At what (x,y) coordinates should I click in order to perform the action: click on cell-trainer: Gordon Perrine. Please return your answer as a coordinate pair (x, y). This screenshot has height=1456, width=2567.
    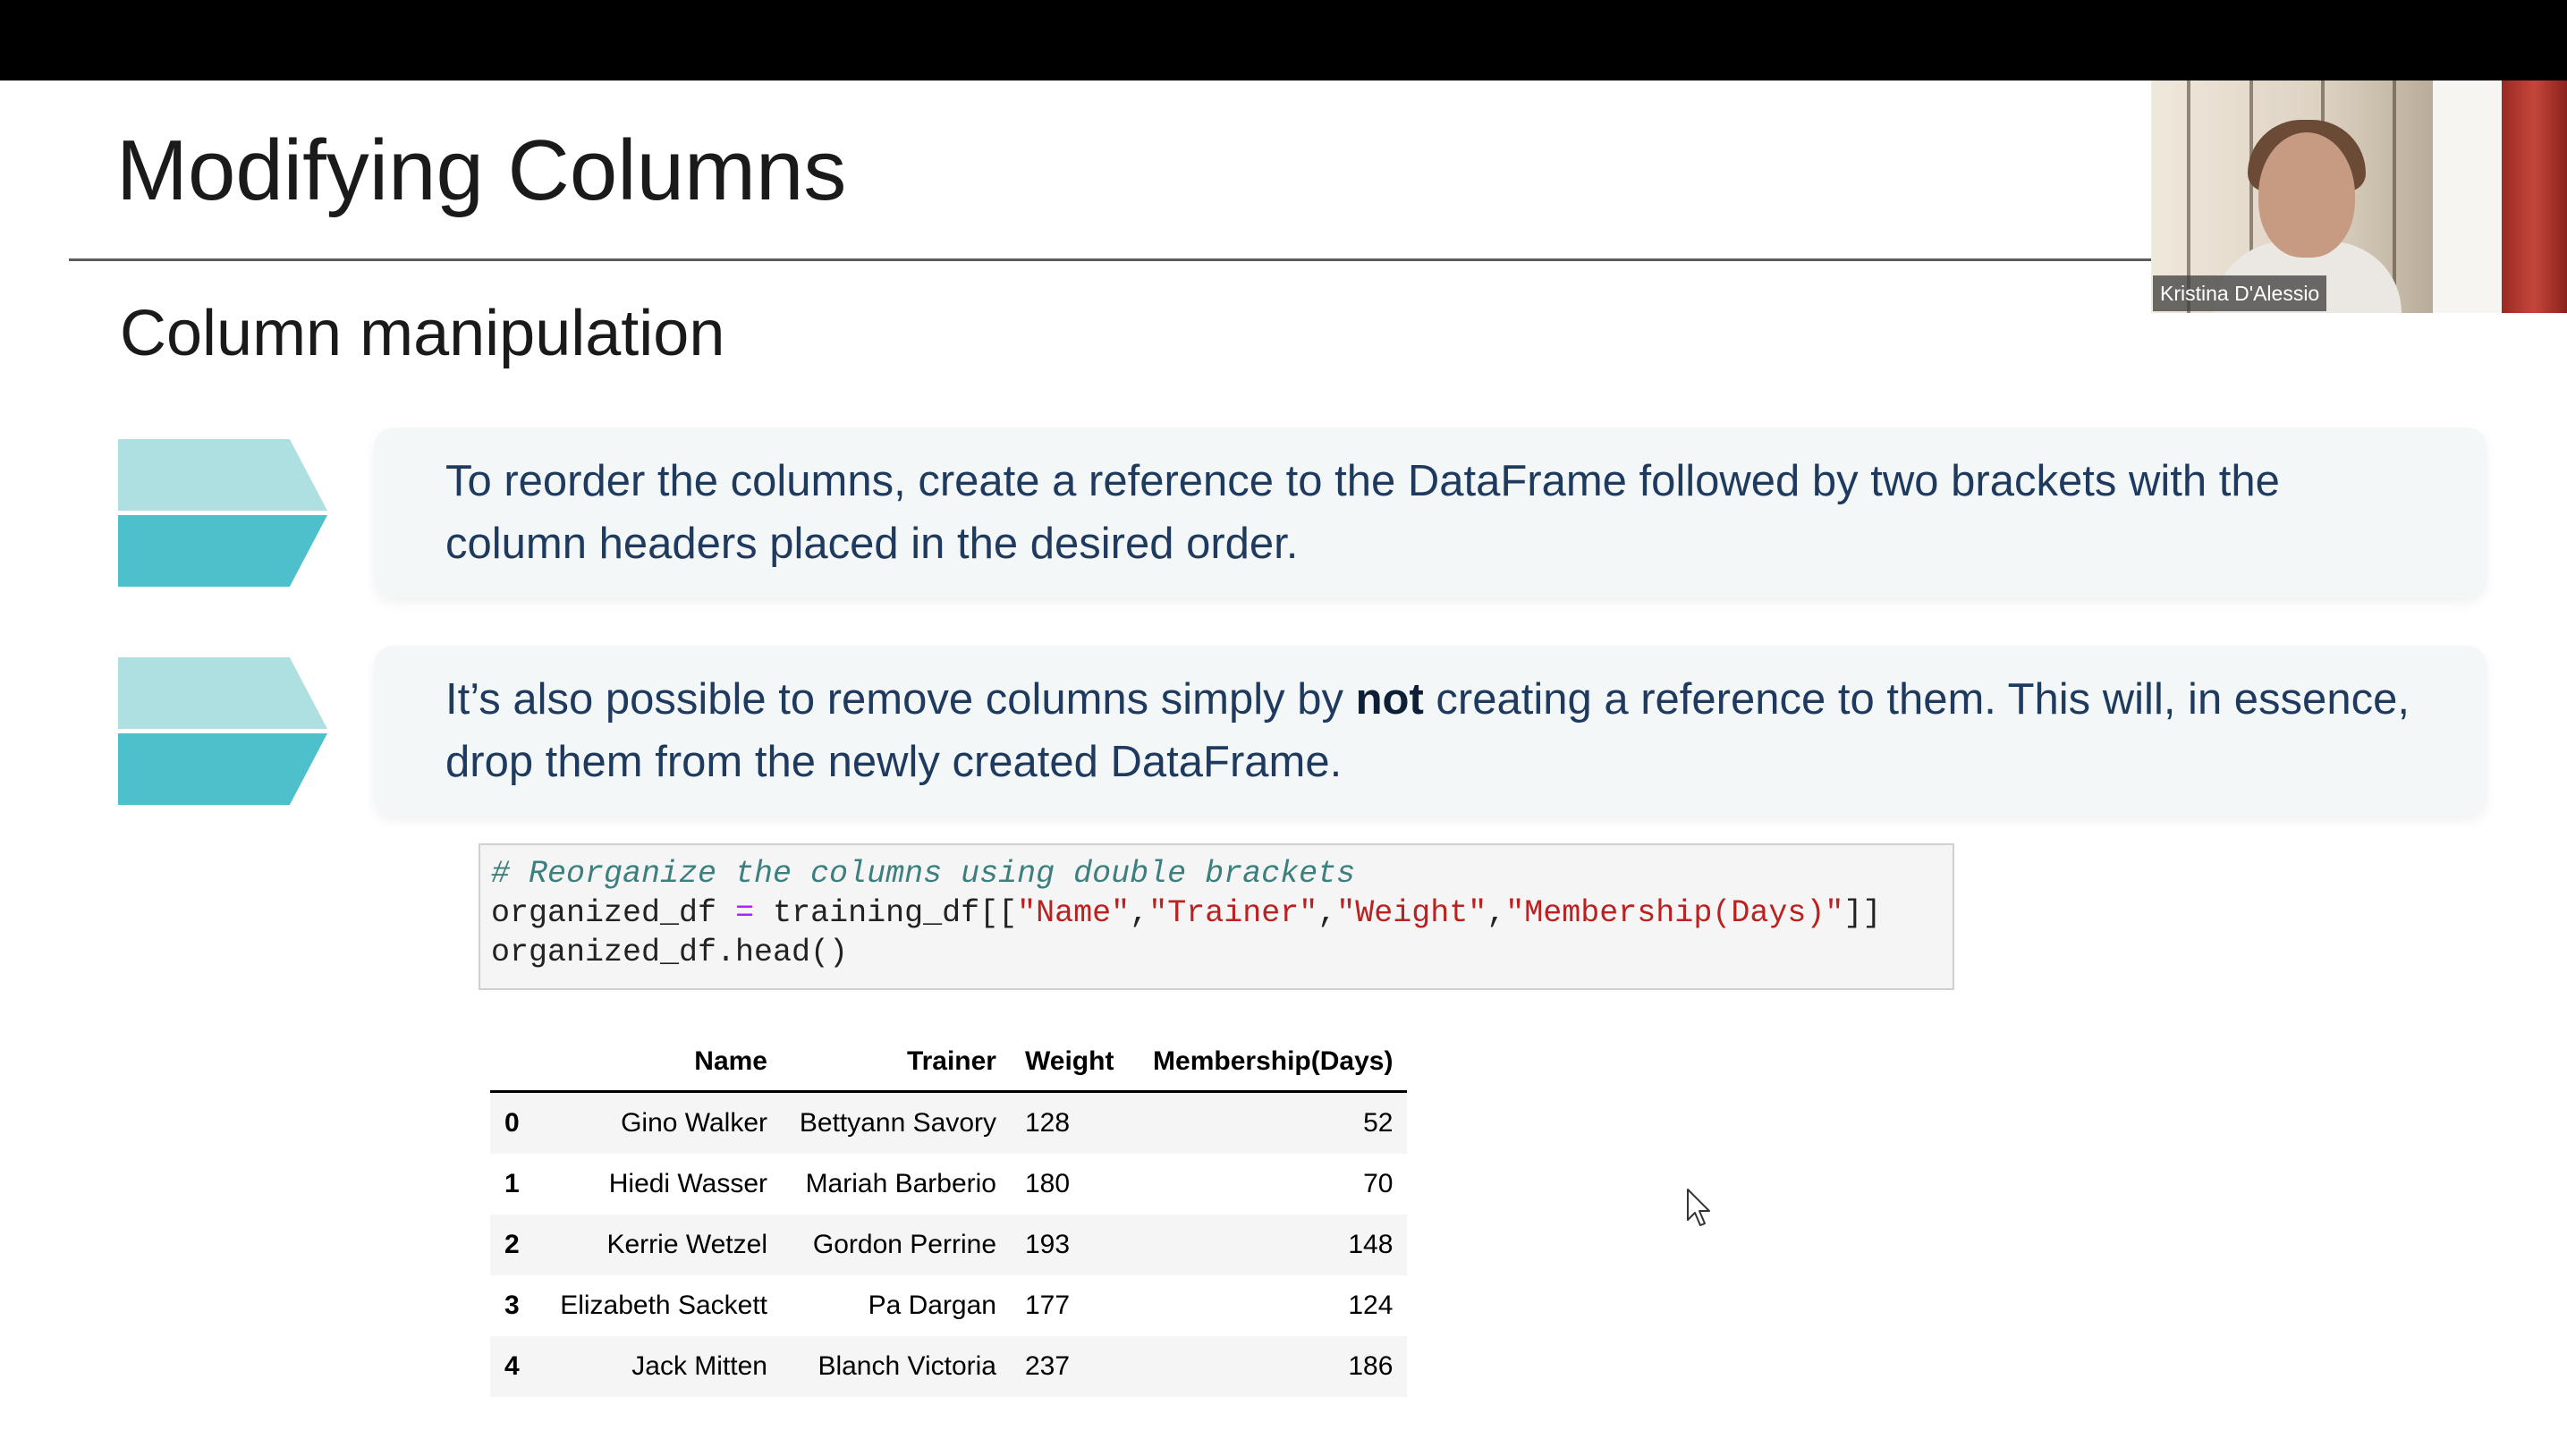
    Looking at the image, I should click on (904, 1244).